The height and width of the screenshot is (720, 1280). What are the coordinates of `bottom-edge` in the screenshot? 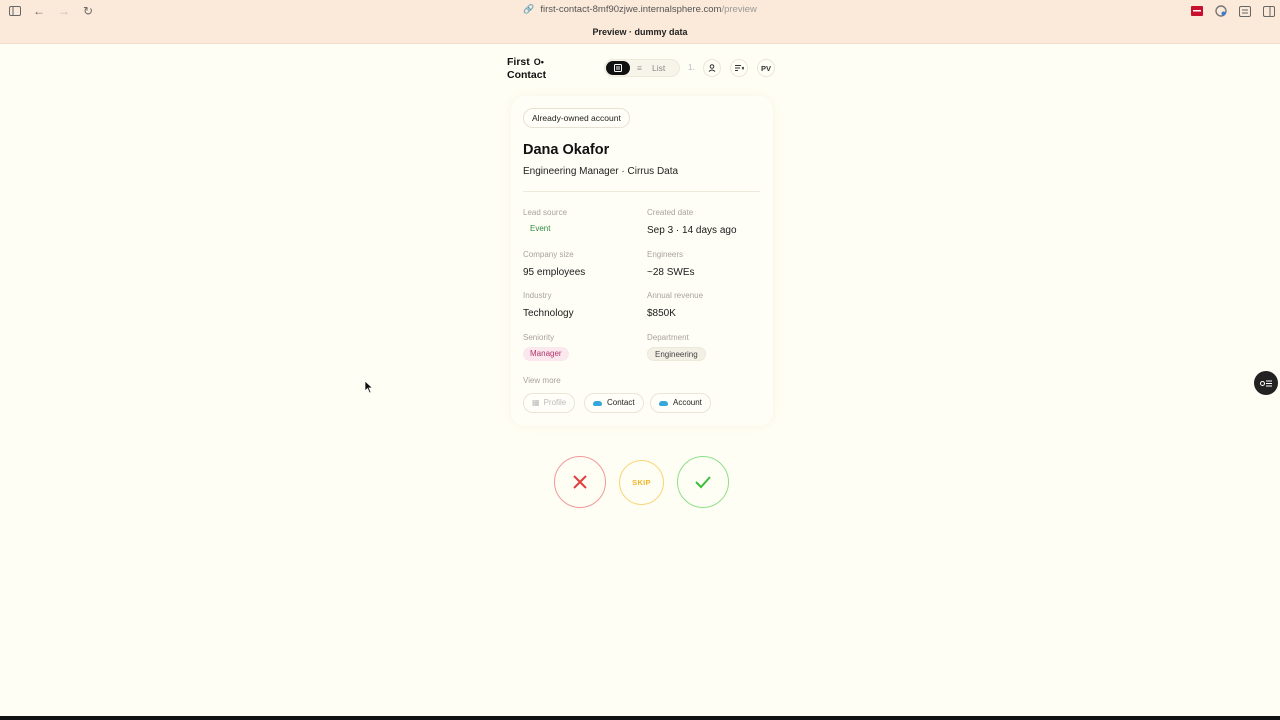 It's located at (640, 718).